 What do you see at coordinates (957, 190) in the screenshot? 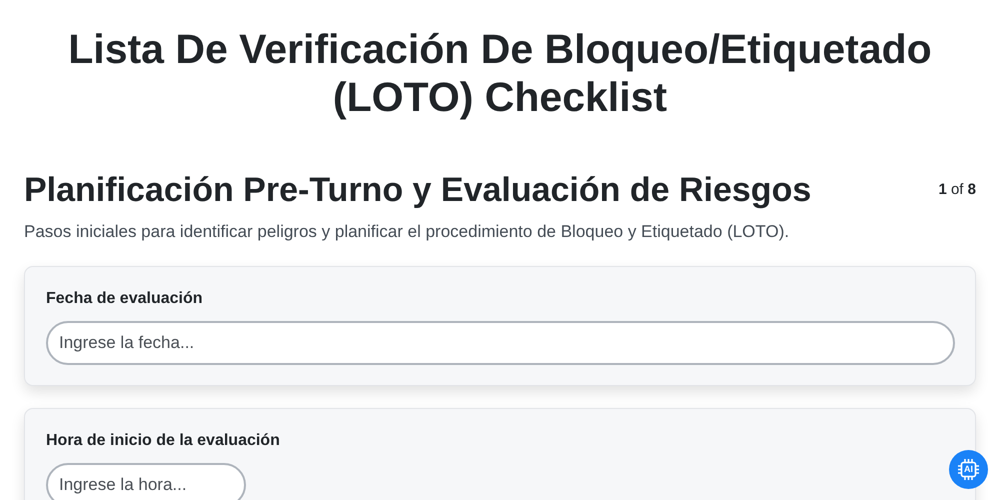
I see `step-counter: 1 of 8` at bounding box center [957, 190].